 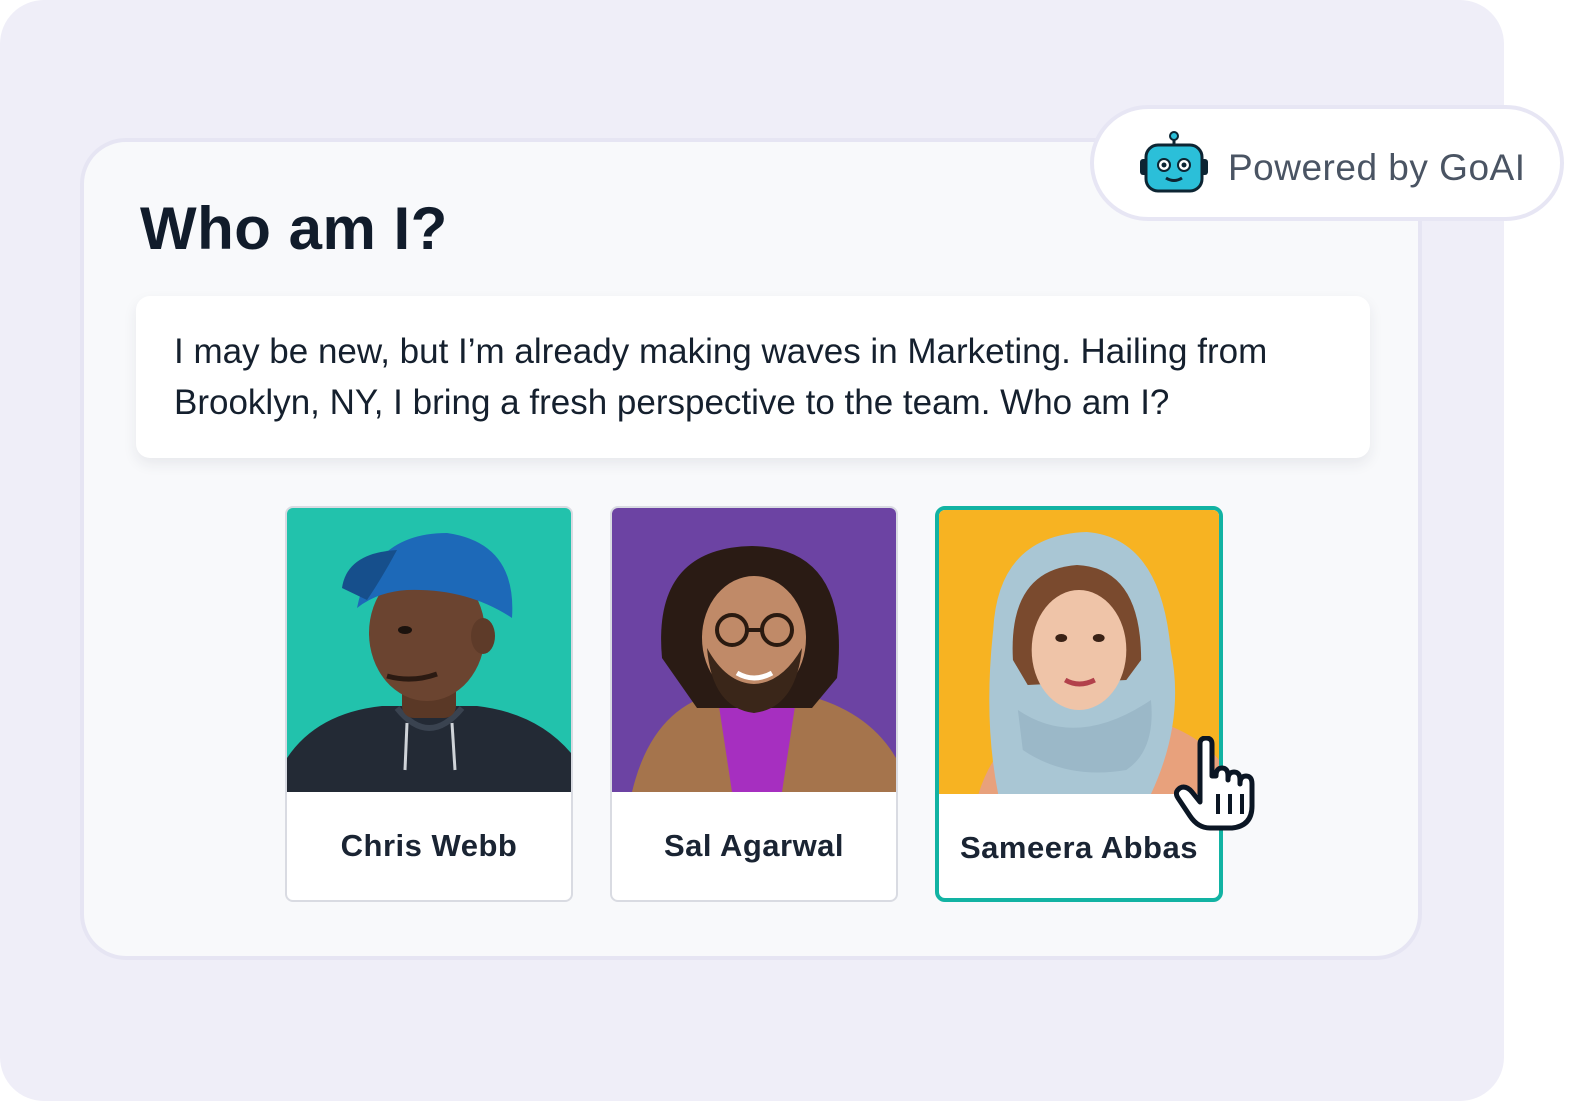 I want to click on quiz-title: Who am I?, so click(x=294, y=228).